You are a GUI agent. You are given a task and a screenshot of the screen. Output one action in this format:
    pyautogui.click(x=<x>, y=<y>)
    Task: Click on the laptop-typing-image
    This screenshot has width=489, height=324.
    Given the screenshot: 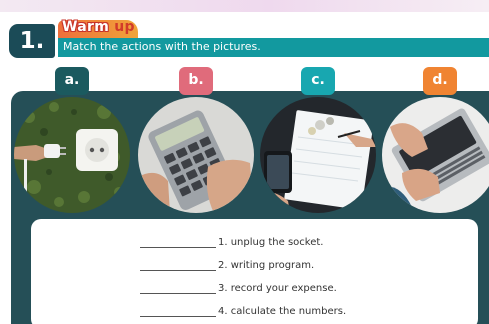 What is the action you would take?
    pyautogui.click(x=435, y=155)
    